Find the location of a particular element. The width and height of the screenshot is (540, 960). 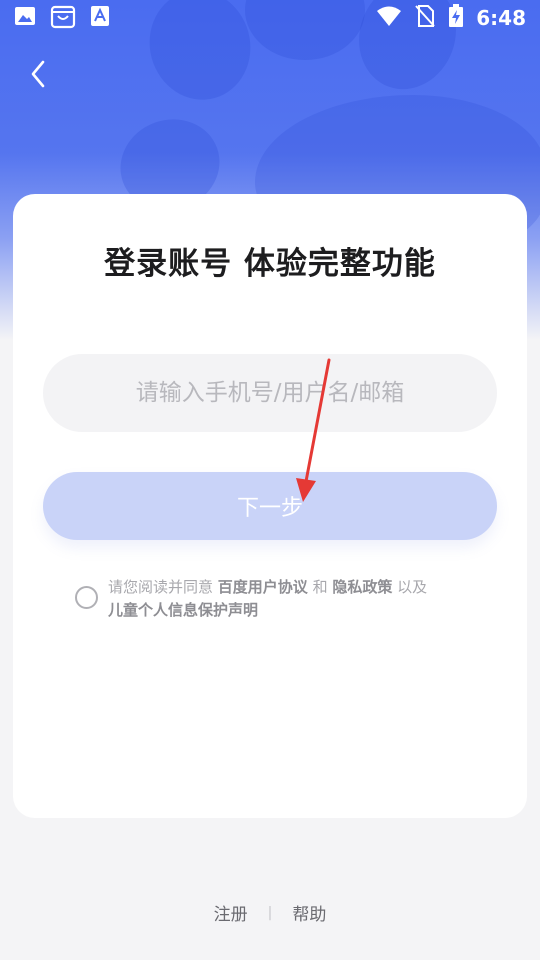

agreement-row: 请您阅读并同意 百度用户协议 和 隐私政策 以及儿童个人信息保护声明 is located at coordinates (275, 599).